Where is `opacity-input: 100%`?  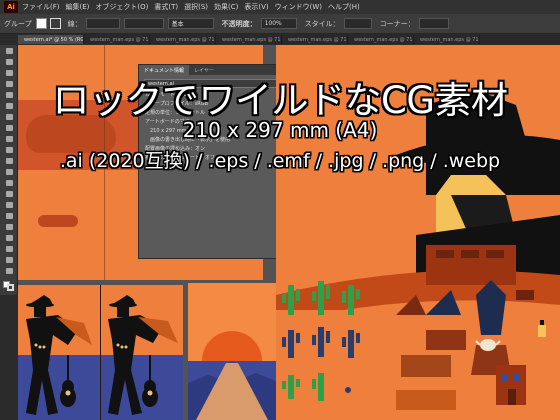 opacity-input: 100% is located at coordinates (278, 23).